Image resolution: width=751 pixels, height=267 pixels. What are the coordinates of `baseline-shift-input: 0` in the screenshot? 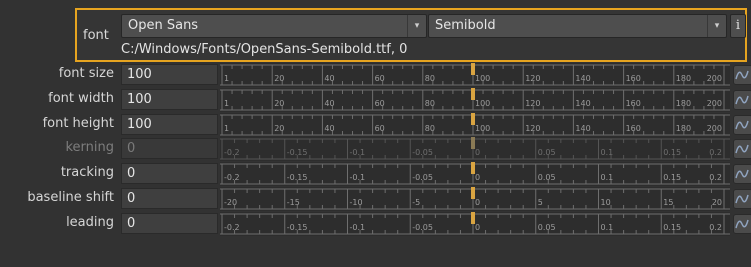 It's located at (169, 198).